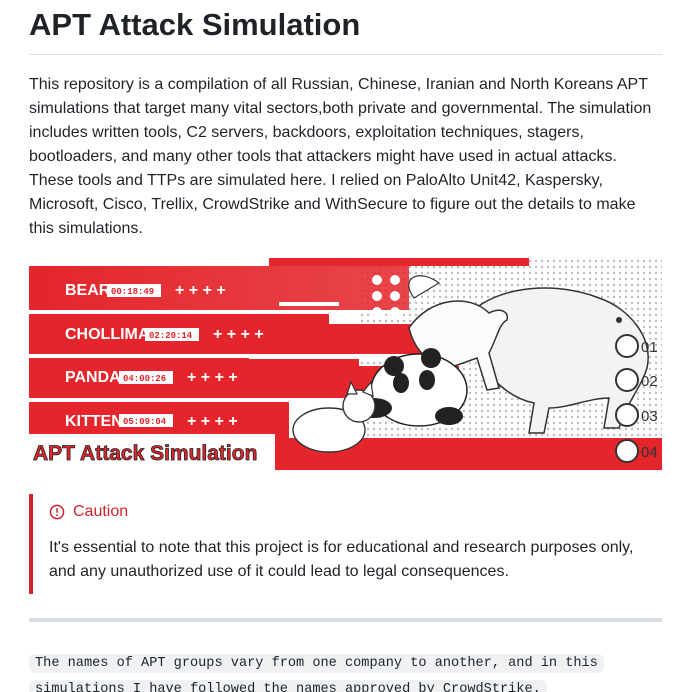 This screenshot has width=690, height=692. Describe the element at coordinates (649, 347) in the screenshot. I see `banner-row-number: 01` at that location.